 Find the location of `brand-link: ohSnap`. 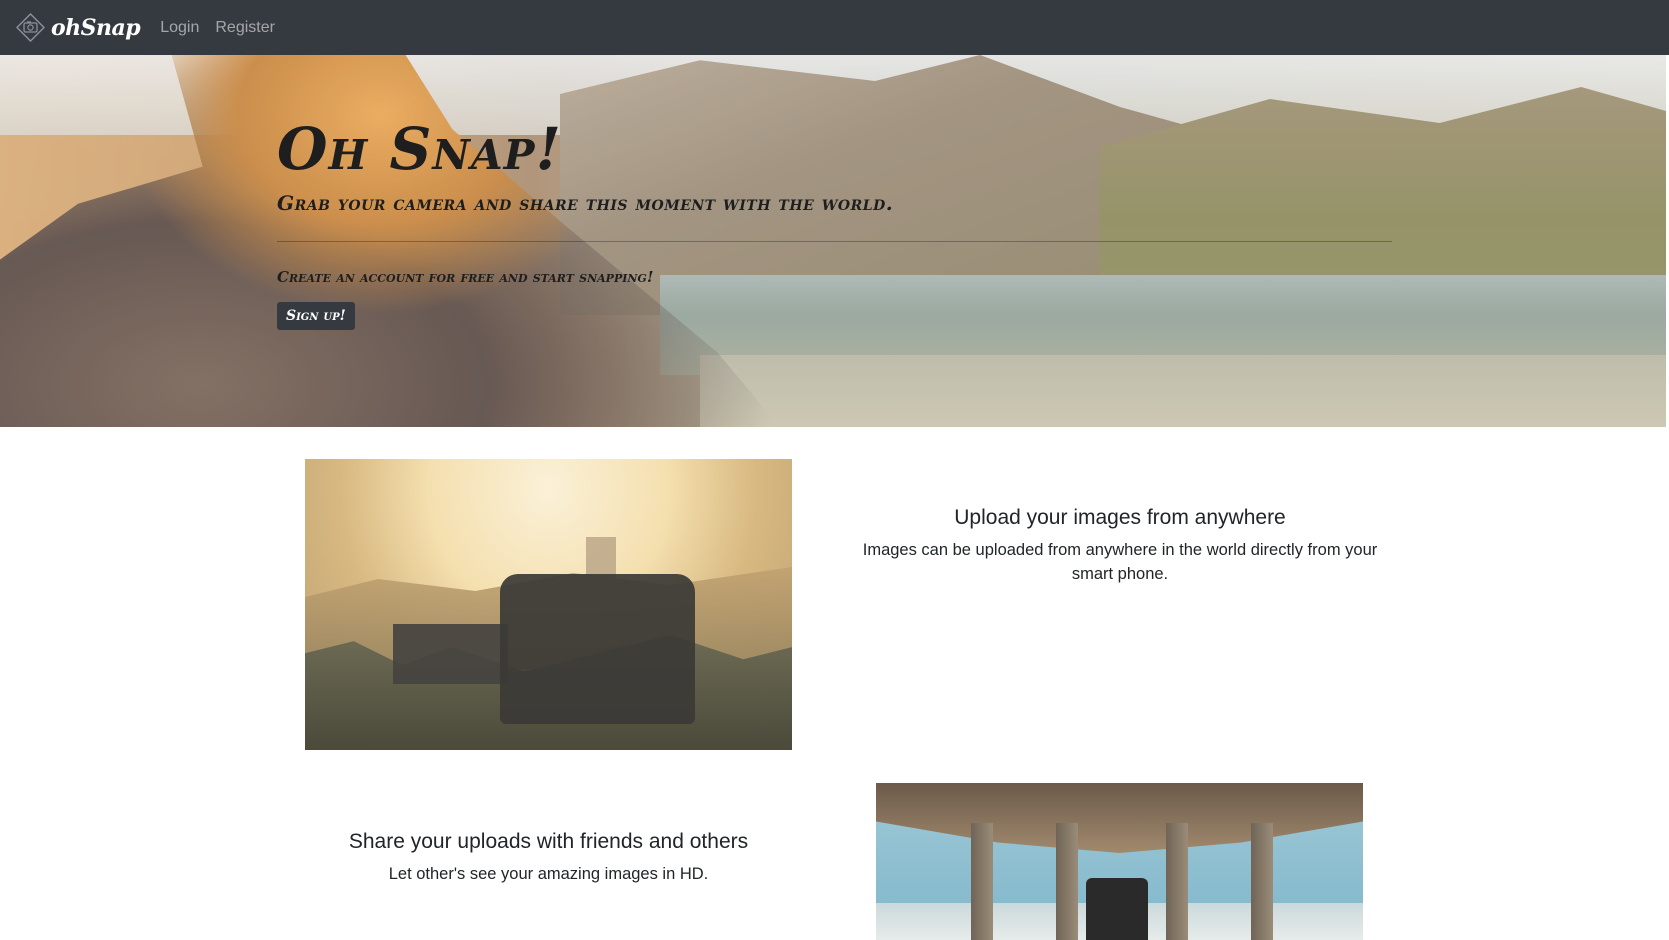

brand-link: ohSnap is located at coordinates (78, 27).